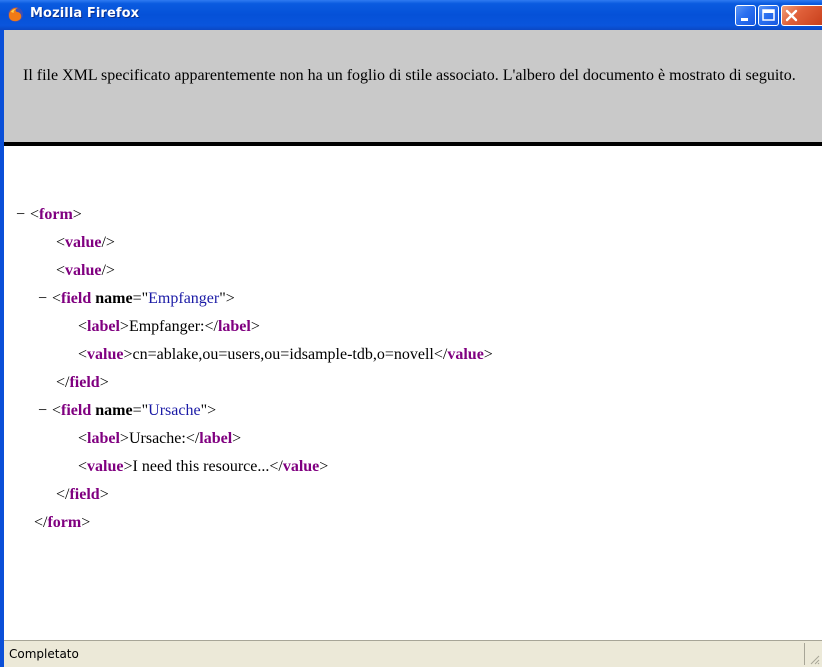 The image size is (822, 667). What do you see at coordinates (745, 15) in the screenshot?
I see `minimize-button` at bounding box center [745, 15].